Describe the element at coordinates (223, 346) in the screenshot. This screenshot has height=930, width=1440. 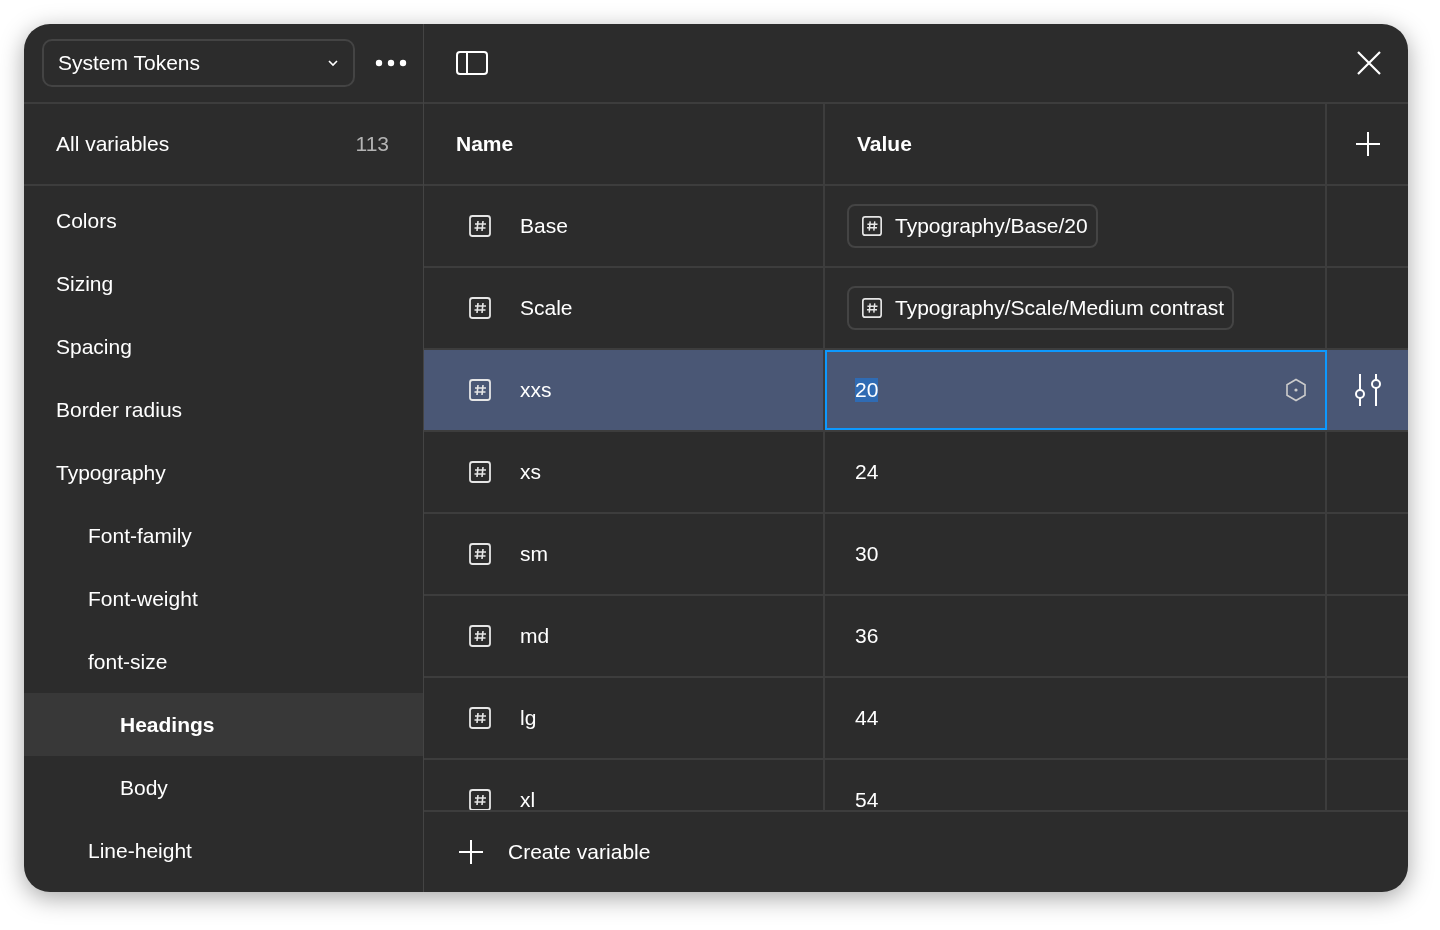
I see `sidebar-item: Spacing` at that location.